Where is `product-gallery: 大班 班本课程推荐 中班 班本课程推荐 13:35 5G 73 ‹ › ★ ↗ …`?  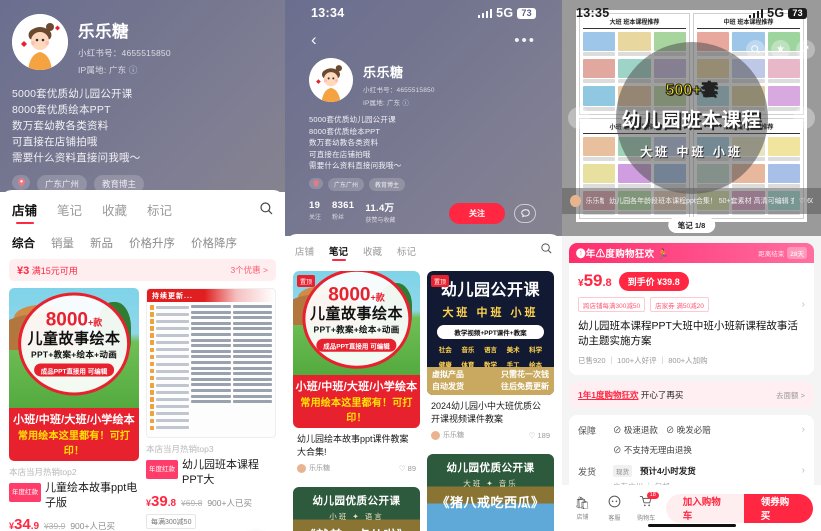
product-gallery: 大班 班本课程推荐 中班 班本课程推荐 13:35 5G 73 ‹ › ★ ↗ … is located at coordinates (691, 118).